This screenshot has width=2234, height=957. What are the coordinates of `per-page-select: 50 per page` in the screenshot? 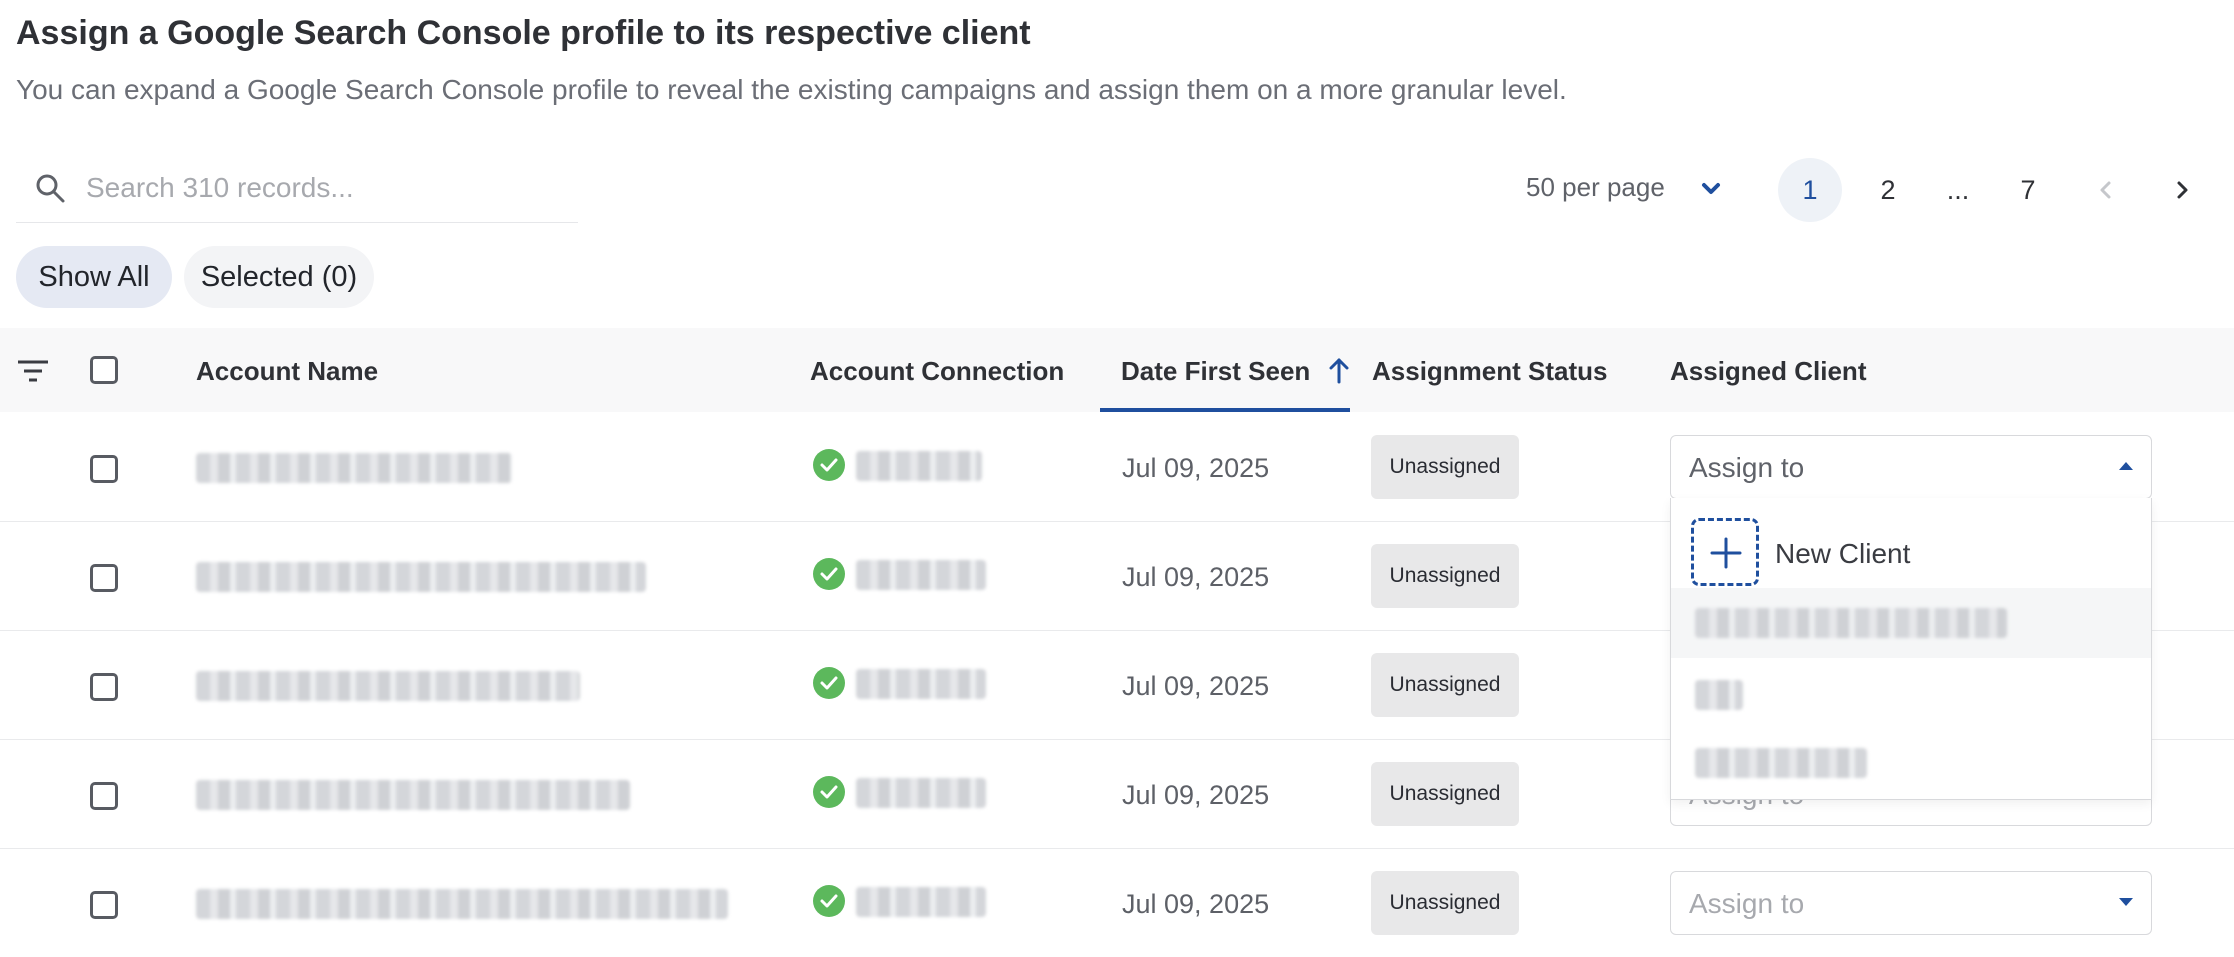 It's located at (1595, 187).